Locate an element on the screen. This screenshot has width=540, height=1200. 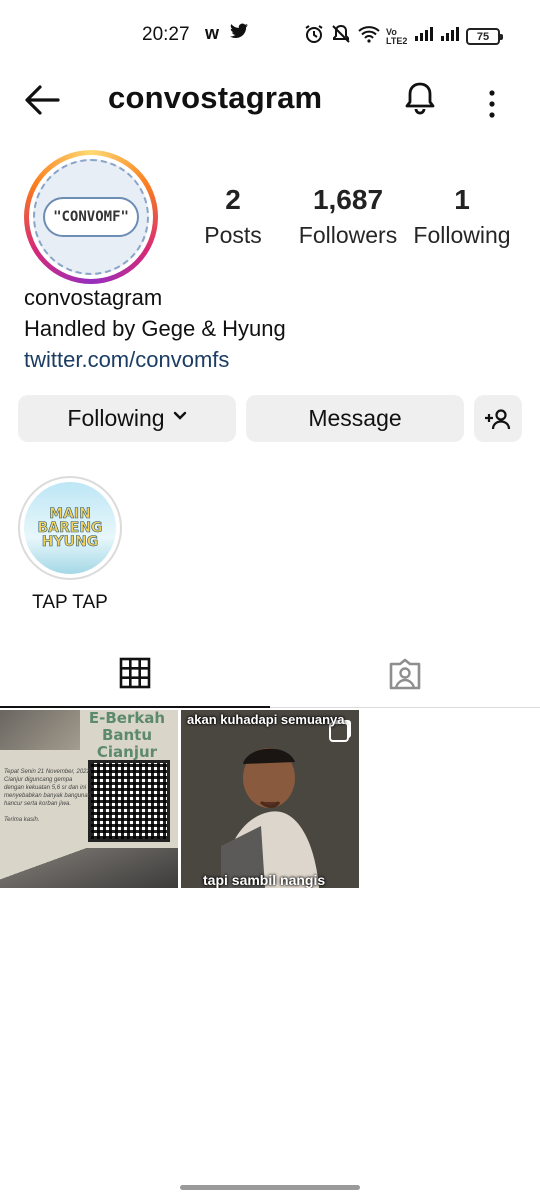
meme-top-caption: akan kuhadapi semuanya is located at coordinates (266, 719).